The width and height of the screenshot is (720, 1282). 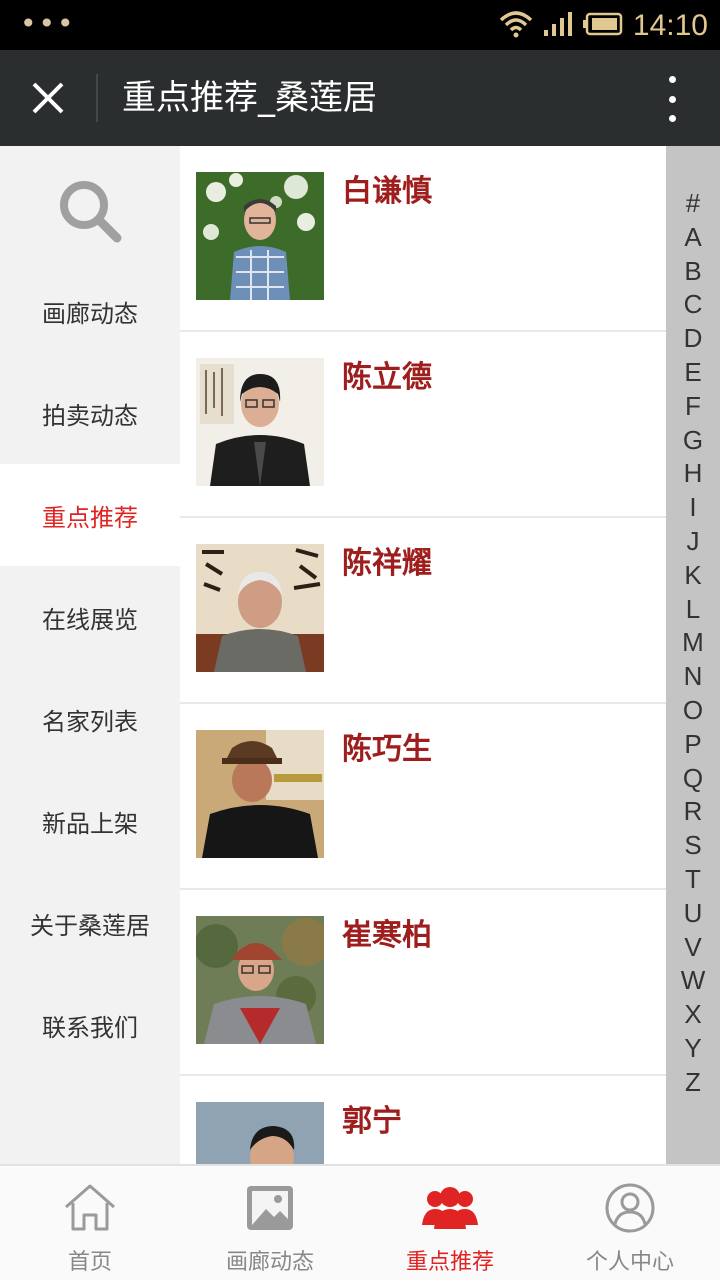 I want to click on sidebar-item-new-arrivals: 新品上架, so click(x=90, y=821).